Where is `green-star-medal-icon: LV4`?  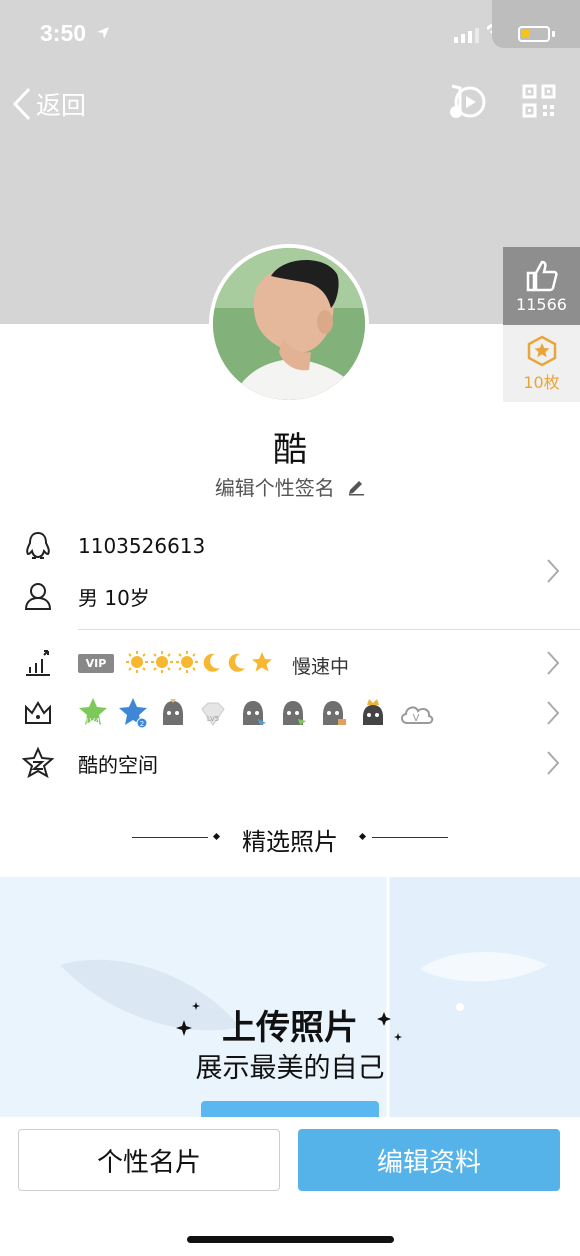 green-star-medal-icon: LV4 is located at coordinates (93, 712).